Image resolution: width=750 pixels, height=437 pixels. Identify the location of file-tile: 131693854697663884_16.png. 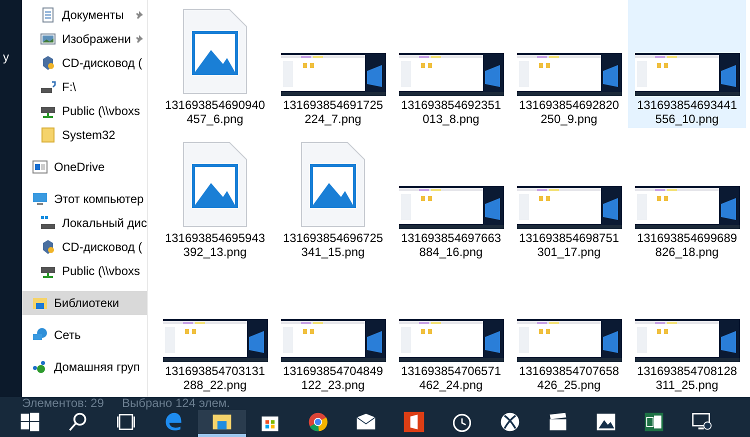
(451, 197).